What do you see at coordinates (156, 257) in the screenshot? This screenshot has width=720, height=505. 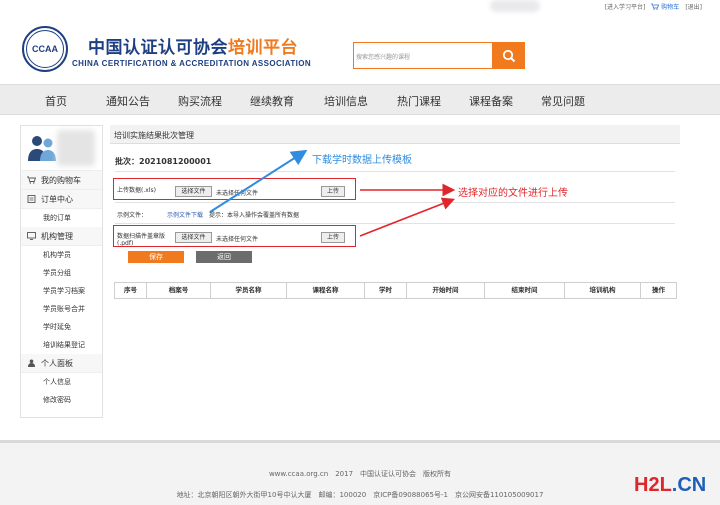 I see `save-button: 保存` at bounding box center [156, 257].